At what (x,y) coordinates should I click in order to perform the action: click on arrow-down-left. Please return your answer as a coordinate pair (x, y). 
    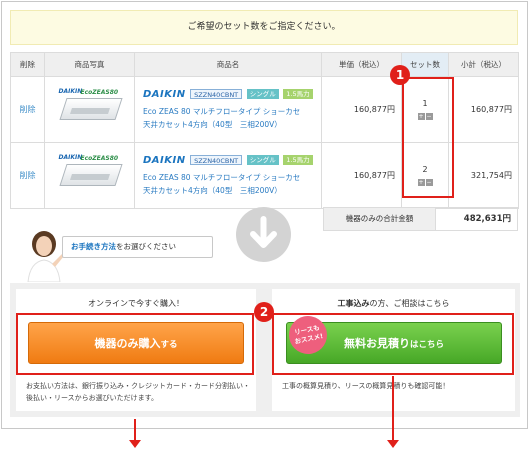
    Looking at the image, I should click on (135, 430).